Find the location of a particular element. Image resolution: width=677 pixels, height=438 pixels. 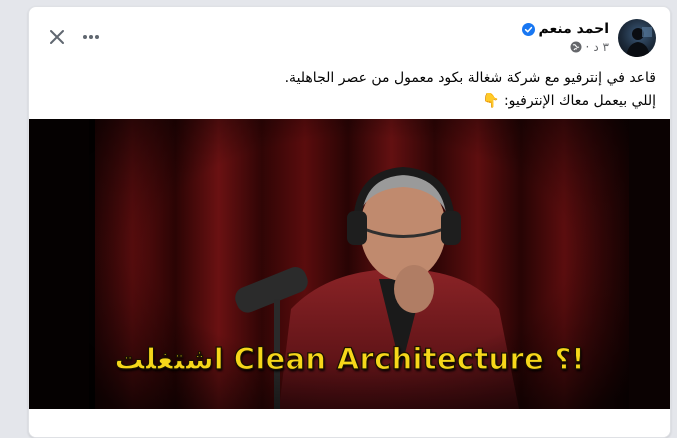

author-row: احمد منعم is located at coordinates (565, 29).